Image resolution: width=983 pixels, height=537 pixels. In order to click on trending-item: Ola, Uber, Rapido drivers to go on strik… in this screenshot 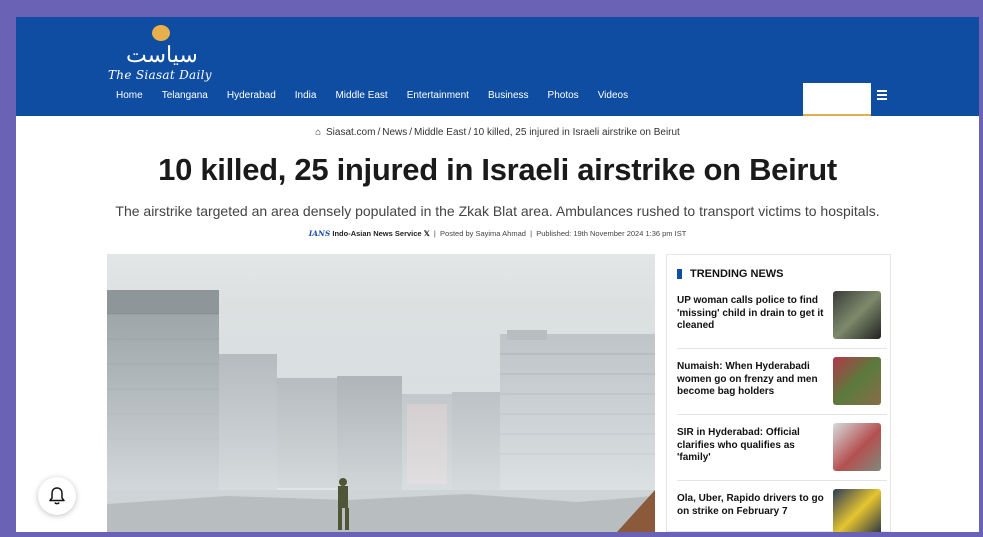, I will do `click(782, 510)`.